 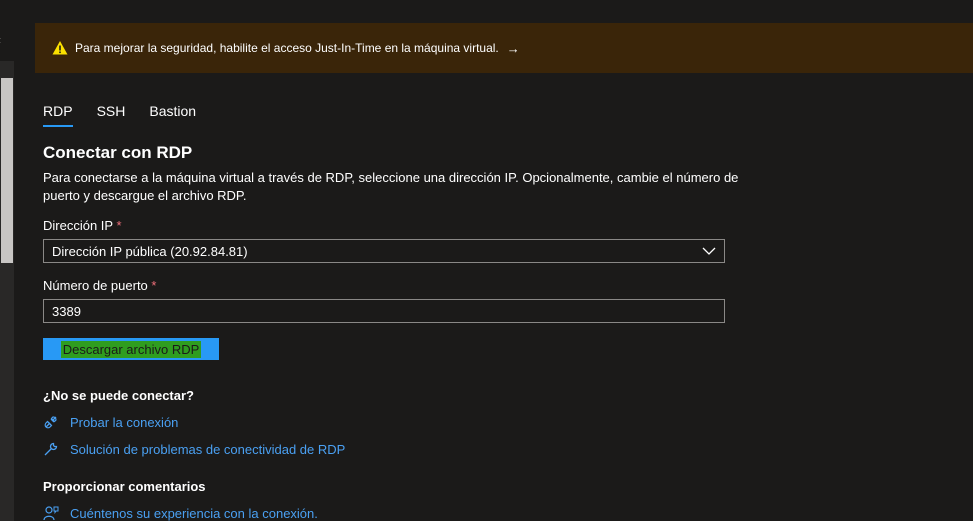 I want to click on ip-address-select: Dirección IP pública (20.92.84.81), so click(x=384, y=251).